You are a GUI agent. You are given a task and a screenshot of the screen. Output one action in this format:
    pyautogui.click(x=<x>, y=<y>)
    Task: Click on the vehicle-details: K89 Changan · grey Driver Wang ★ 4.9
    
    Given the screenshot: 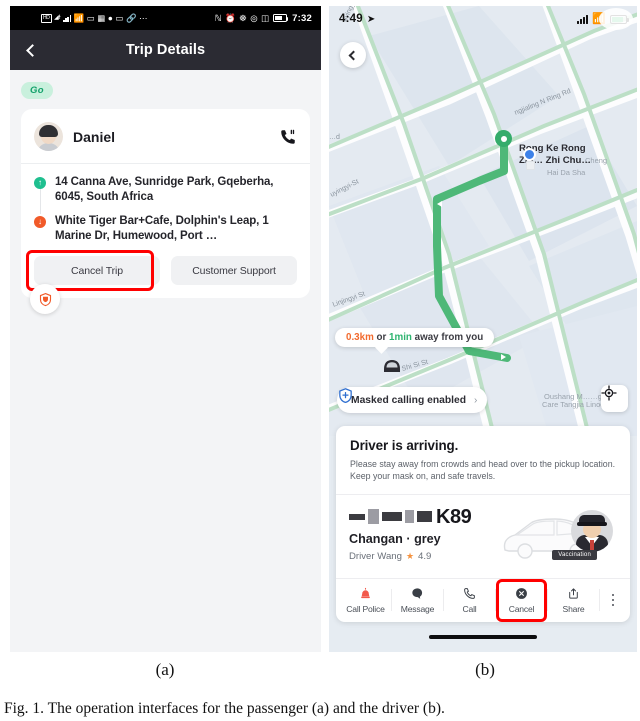 What is the action you would take?
    pyautogui.click(x=424, y=534)
    